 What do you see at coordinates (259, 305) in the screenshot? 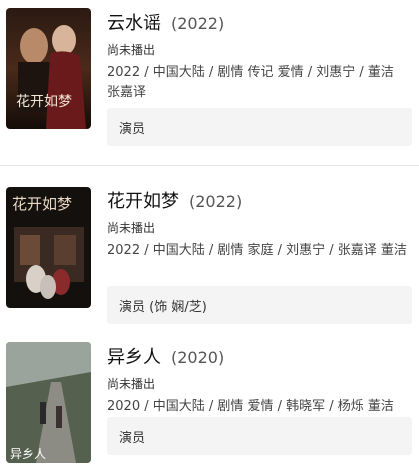
I see `role-box: 演员 (饰 娴/芝)` at bounding box center [259, 305].